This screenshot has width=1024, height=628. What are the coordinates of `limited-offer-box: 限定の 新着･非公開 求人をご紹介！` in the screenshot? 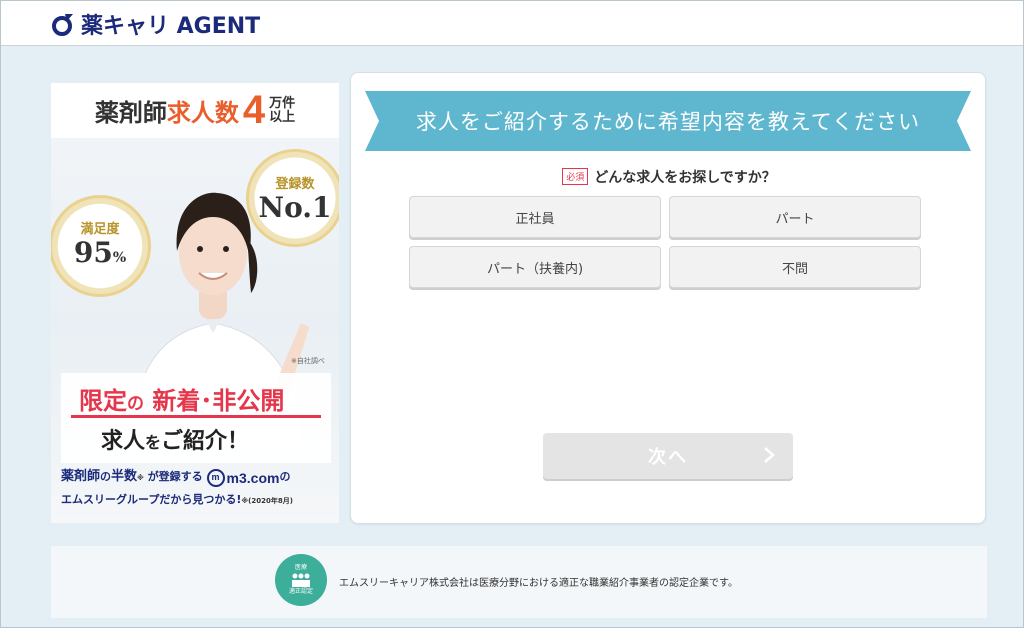 It's located at (196, 418).